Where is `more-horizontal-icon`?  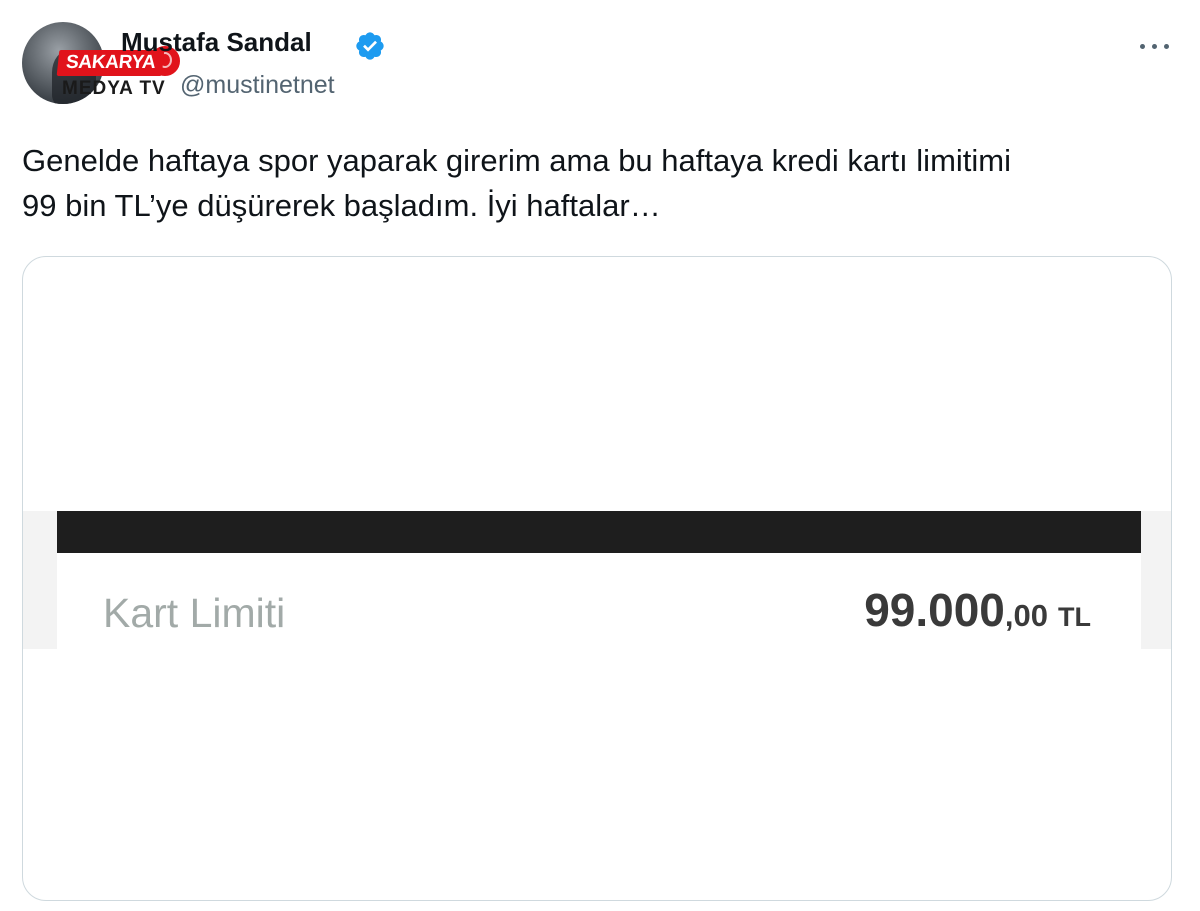
more-horizontal-icon is located at coordinates (1154, 46).